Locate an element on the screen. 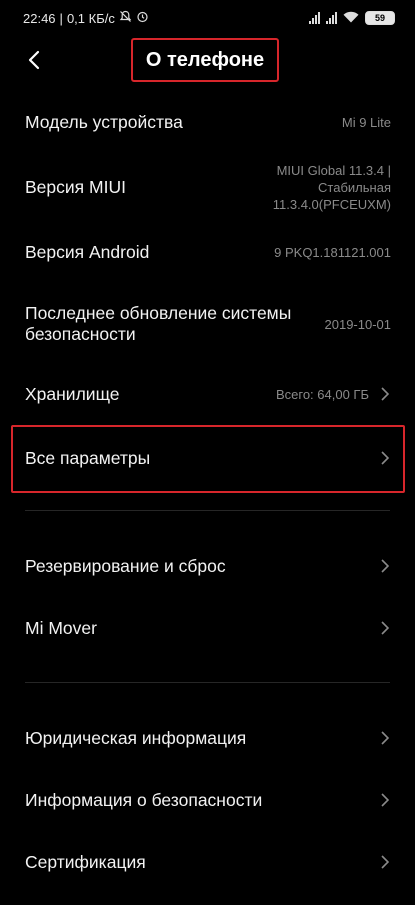  page-title: О телефоне is located at coordinates (205, 59).